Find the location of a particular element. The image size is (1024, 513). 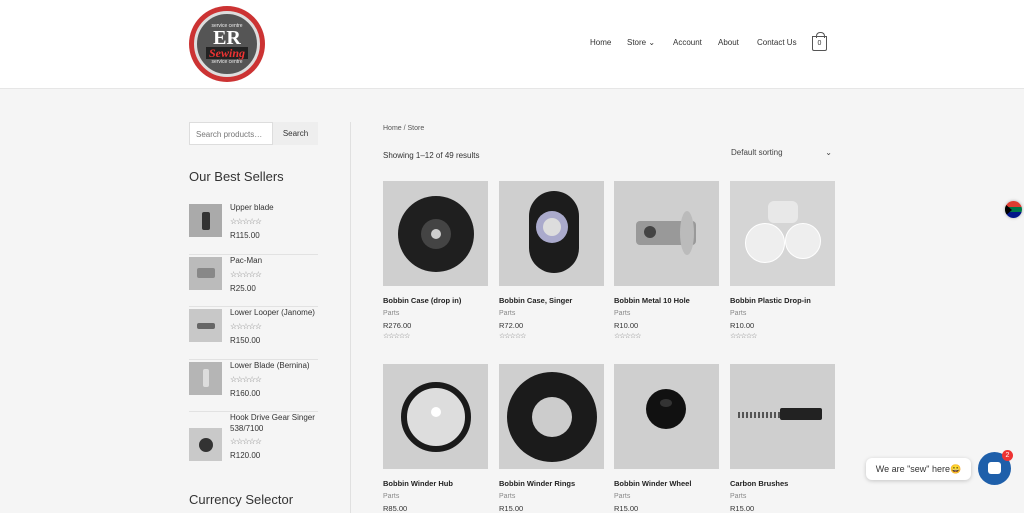

site-logo: service centre ER Sewing service centre is located at coordinates (227, 44).